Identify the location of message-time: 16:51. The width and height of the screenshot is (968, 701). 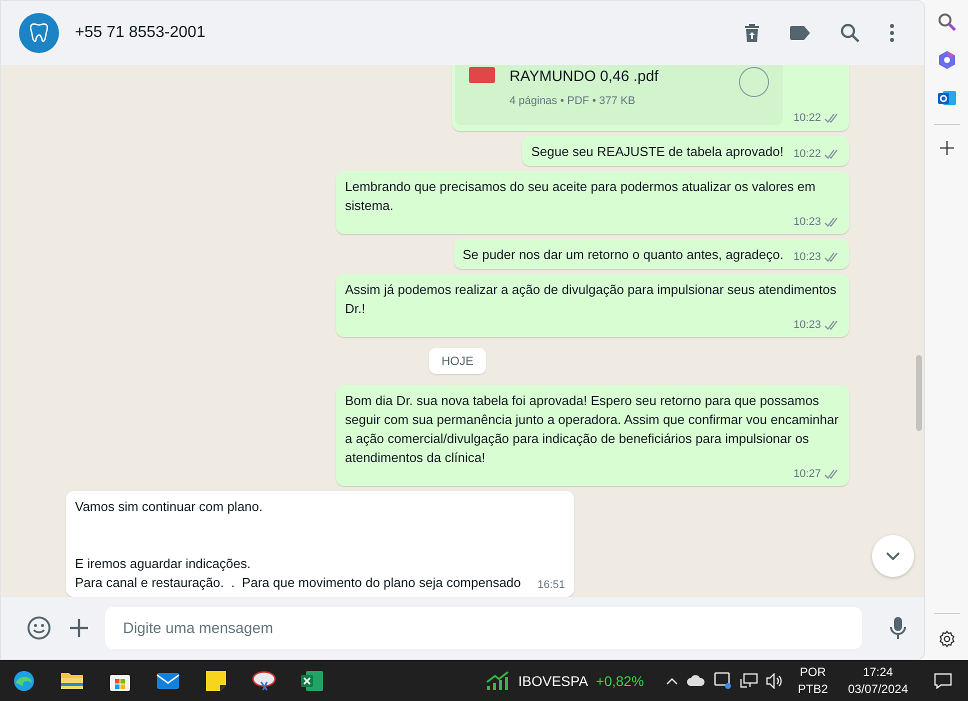
(551, 585).